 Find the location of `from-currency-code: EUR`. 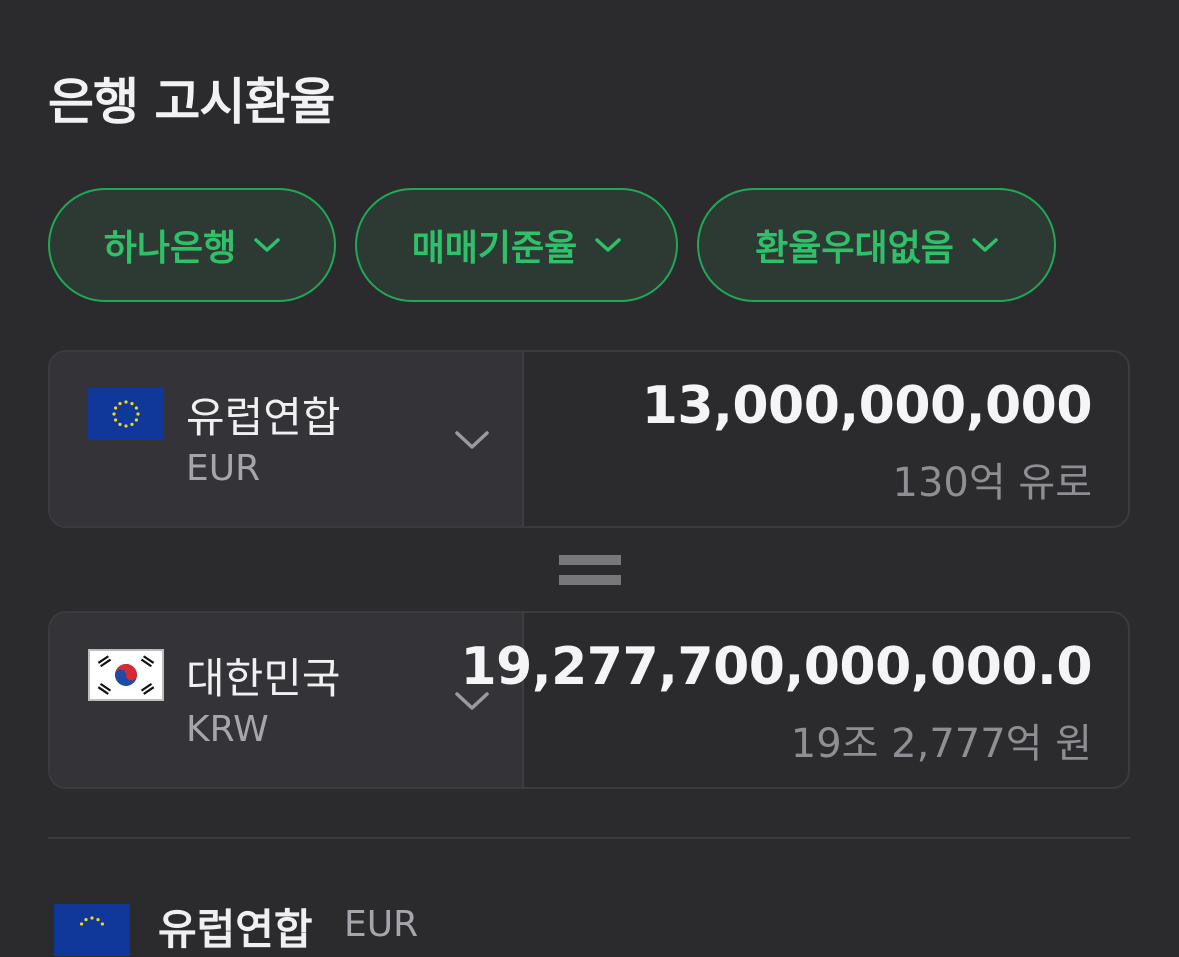

from-currency-code: EUR is located at coordinates (223, 468).